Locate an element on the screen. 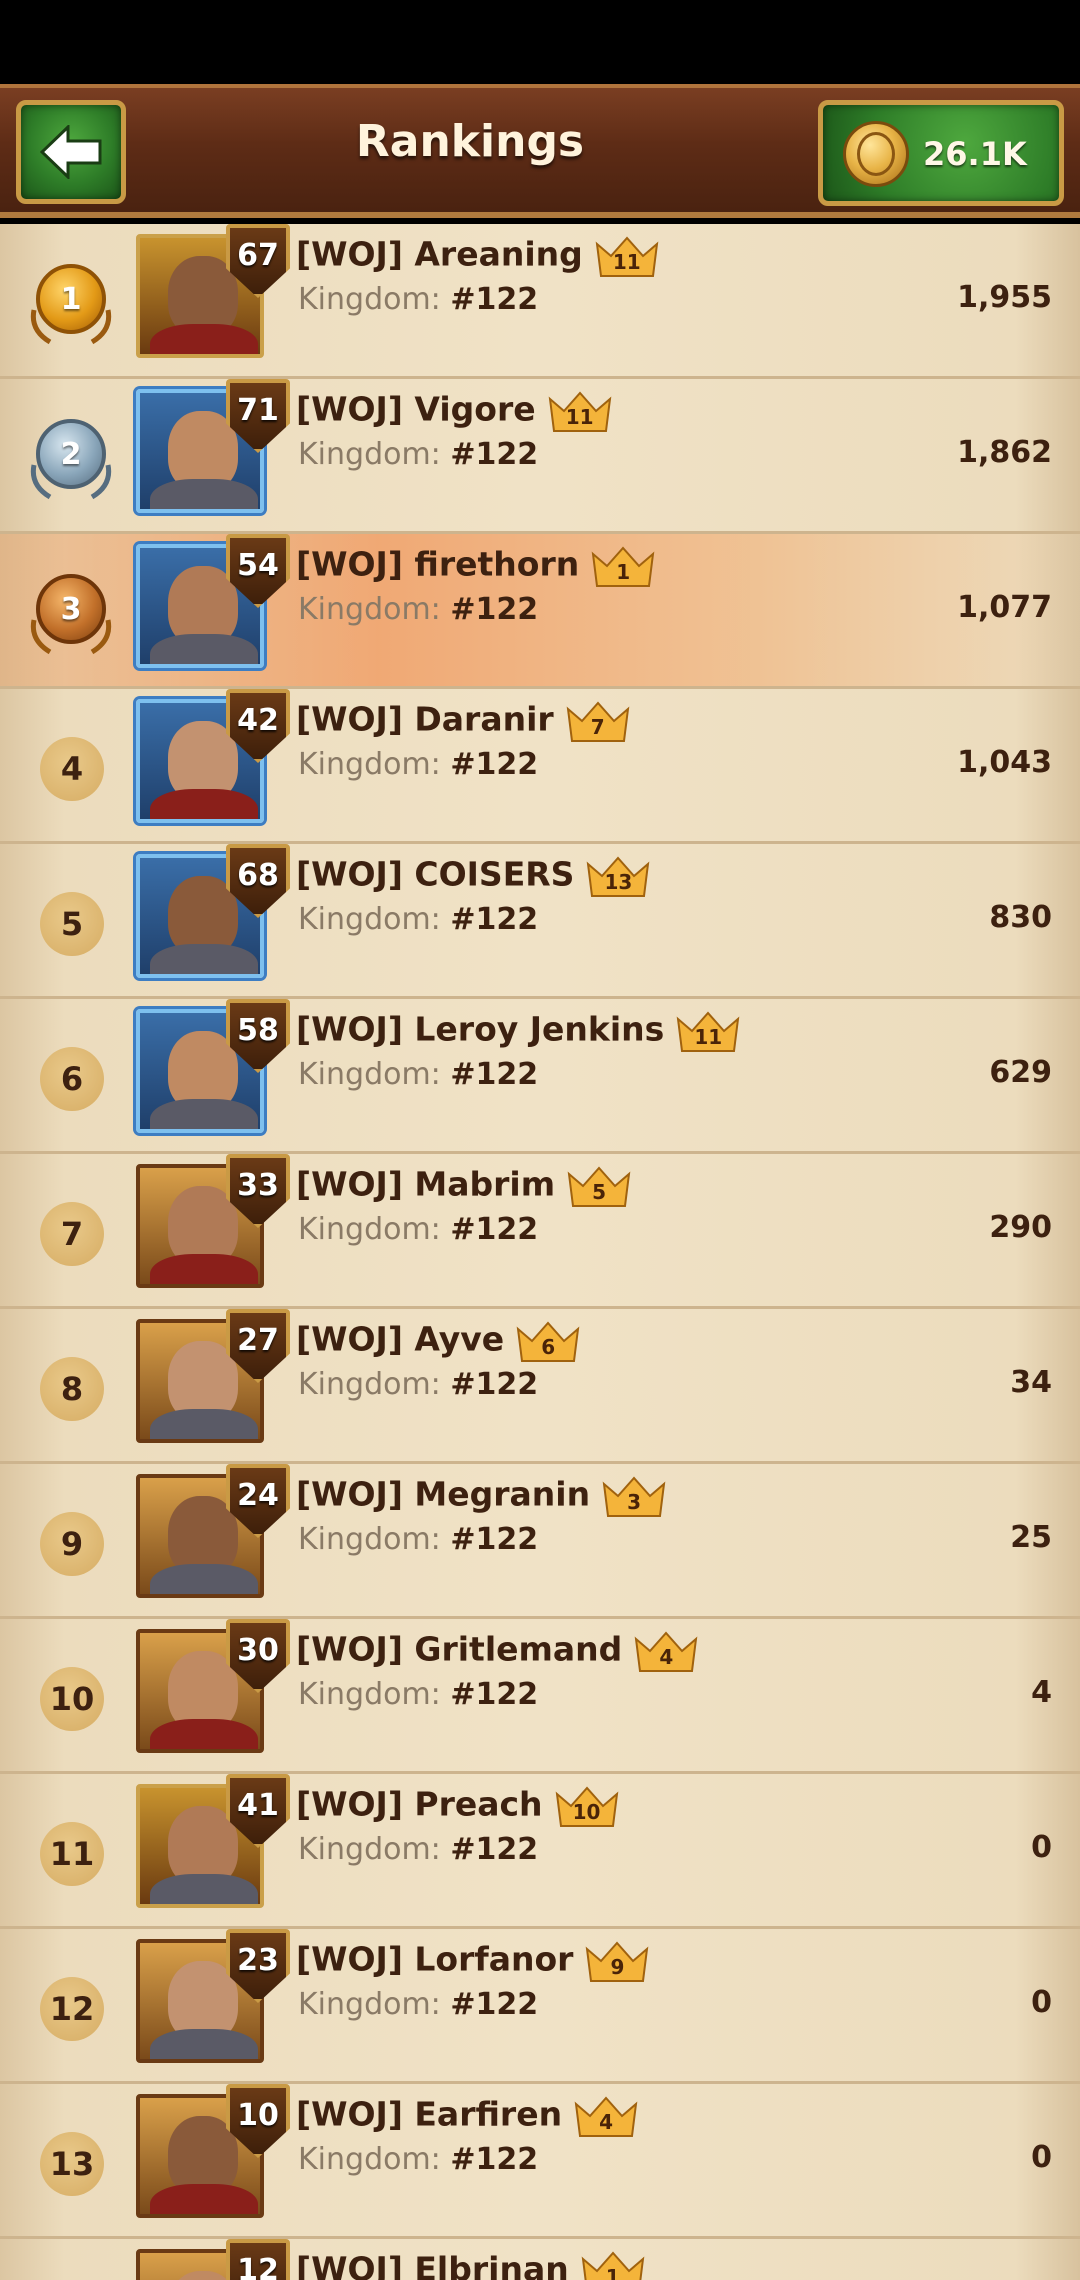  ranking-row: 4 42 [WOJ] Daranir 7 Kingdom: #122 1,043 is located at coordinates (540, 766).